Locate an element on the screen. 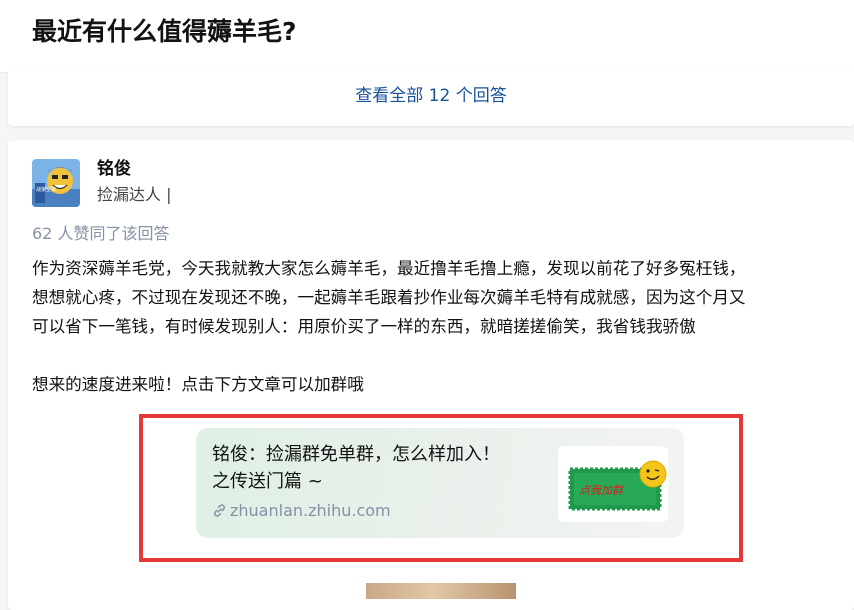  question-header: 最近有什么值得薅羊毛? is located at coordinates (427, 36).